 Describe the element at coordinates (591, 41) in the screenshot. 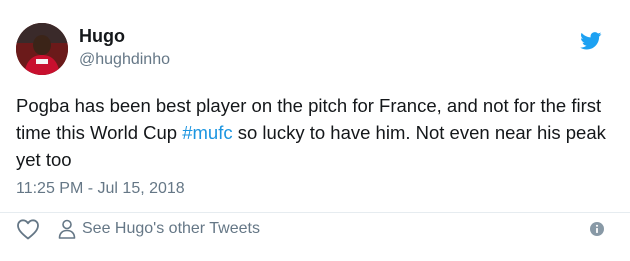

I see `twitter-bird-icon` at that location.